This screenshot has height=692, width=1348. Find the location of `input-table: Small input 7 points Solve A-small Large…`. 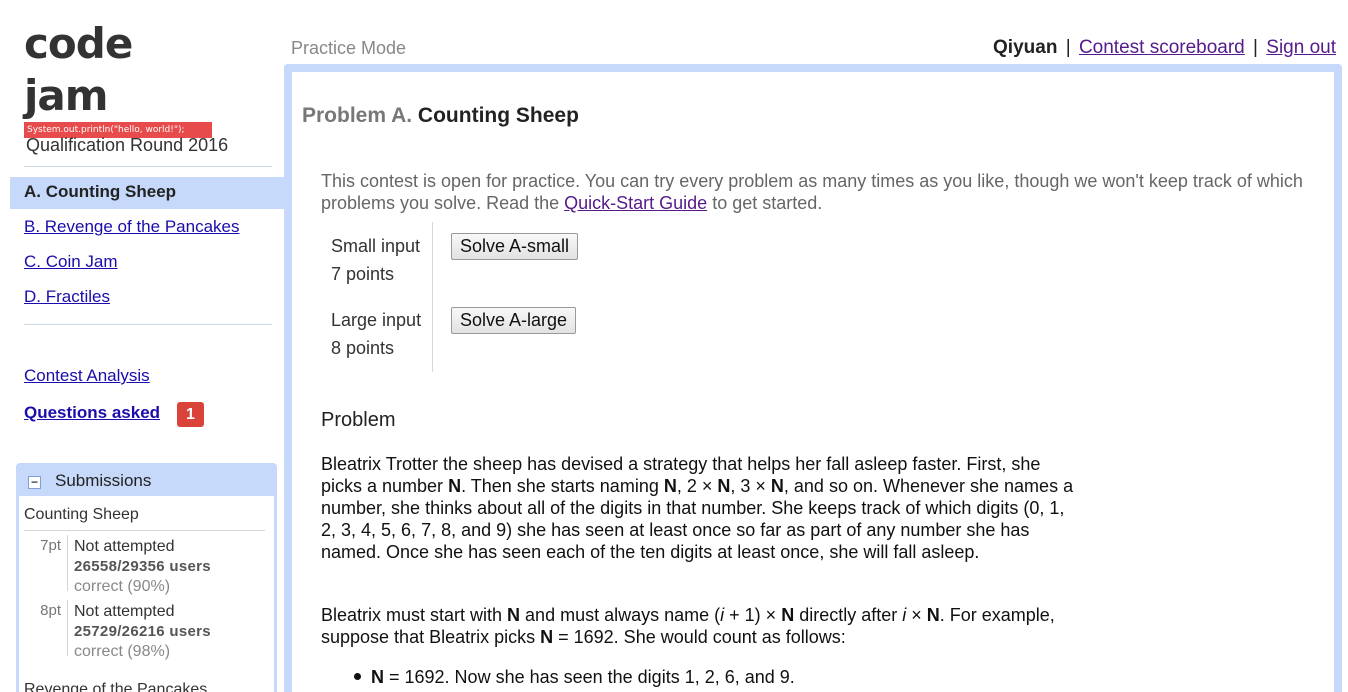

input-table: Small input 7 points Solve A-small Large… is located at coordinates (471, 297).